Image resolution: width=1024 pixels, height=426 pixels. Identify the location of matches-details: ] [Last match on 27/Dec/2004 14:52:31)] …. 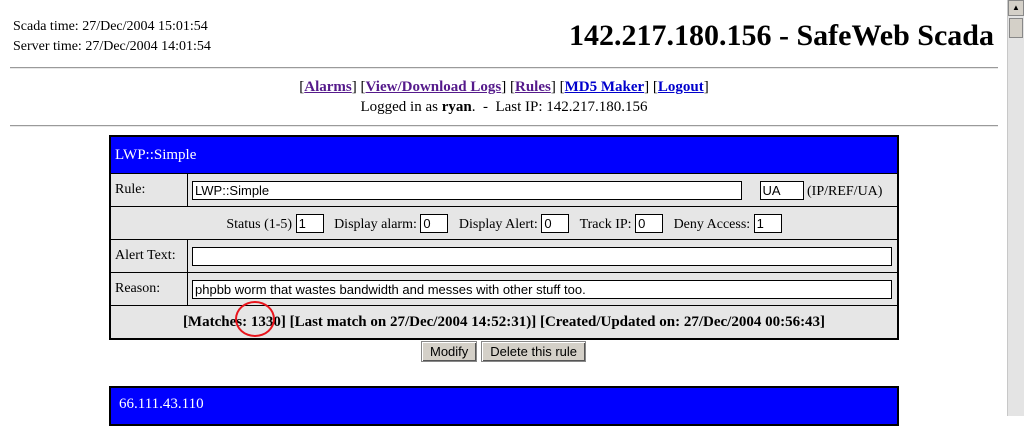
(553, 321).